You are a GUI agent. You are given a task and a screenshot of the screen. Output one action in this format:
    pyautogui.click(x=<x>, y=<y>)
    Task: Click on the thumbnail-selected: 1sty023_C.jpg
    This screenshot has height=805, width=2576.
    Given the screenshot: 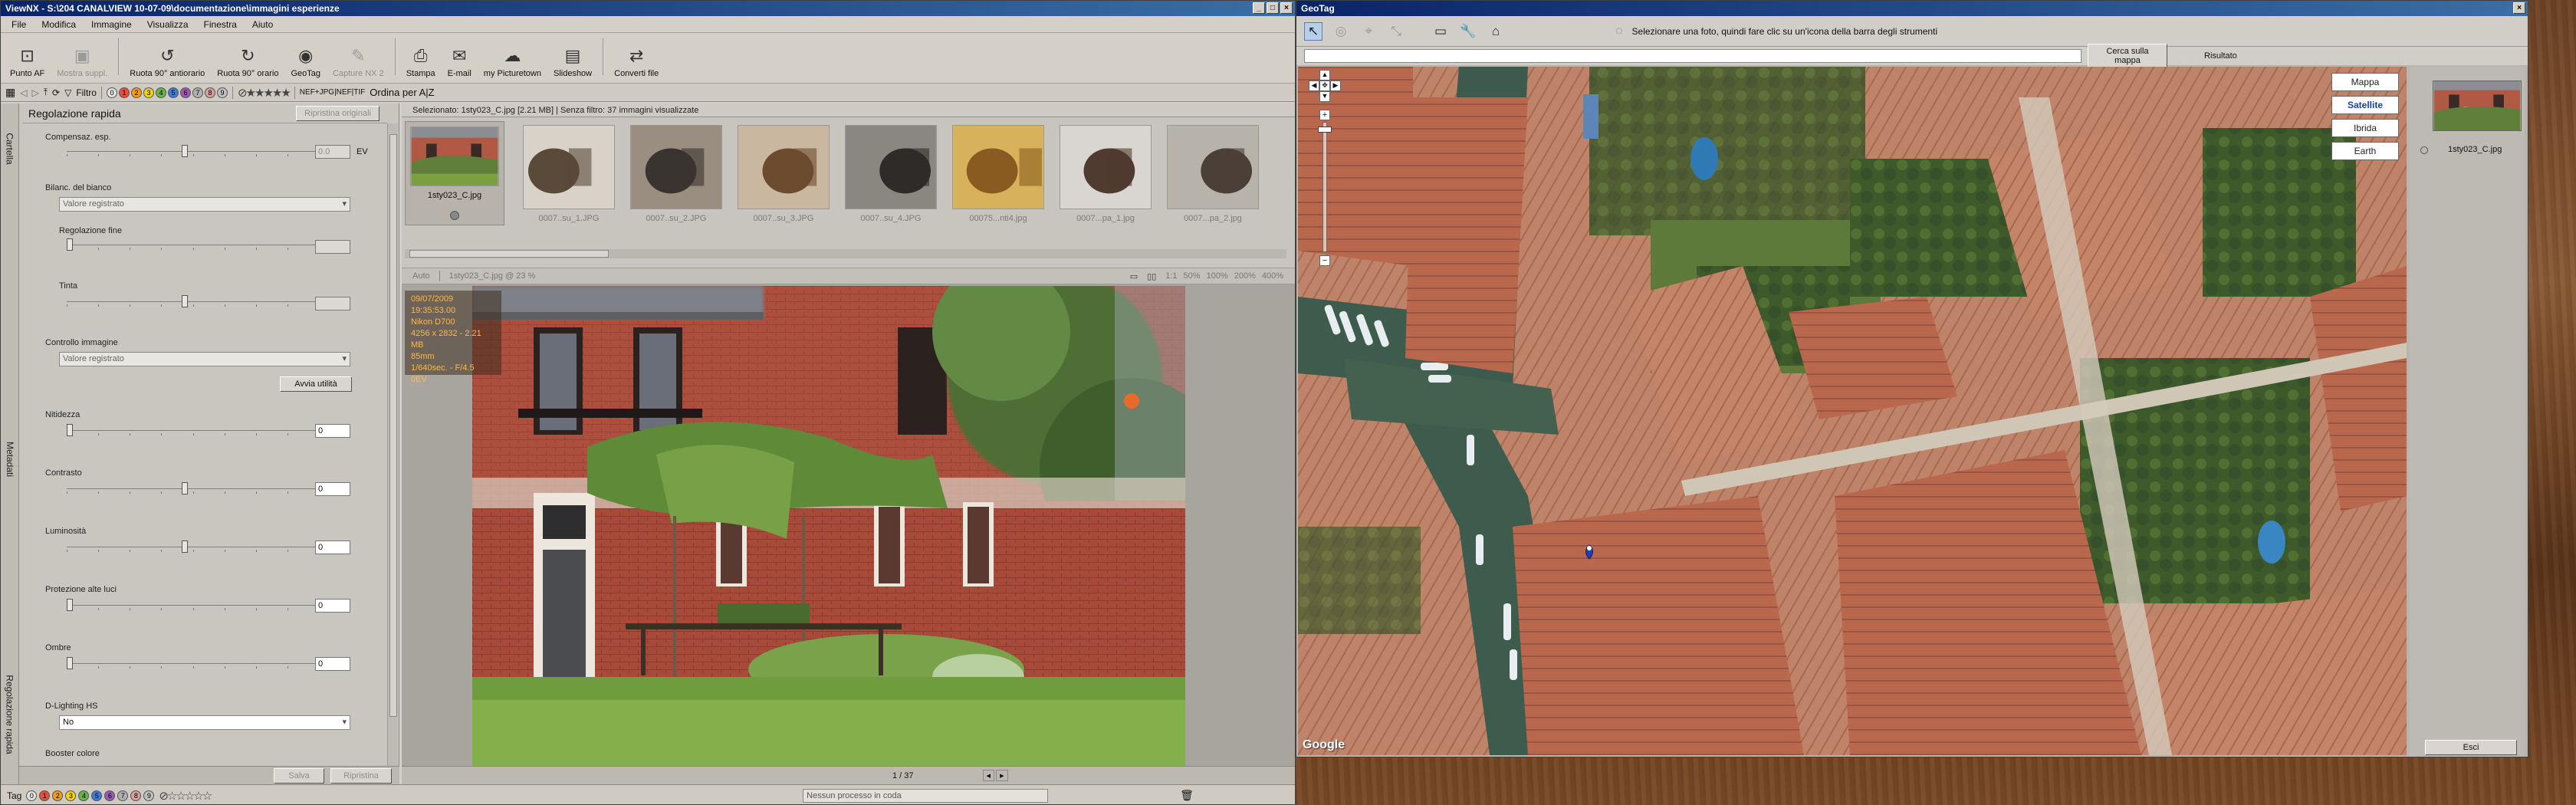 What is the action you would take?
    pyautogui.click(x=455, y=173)
    